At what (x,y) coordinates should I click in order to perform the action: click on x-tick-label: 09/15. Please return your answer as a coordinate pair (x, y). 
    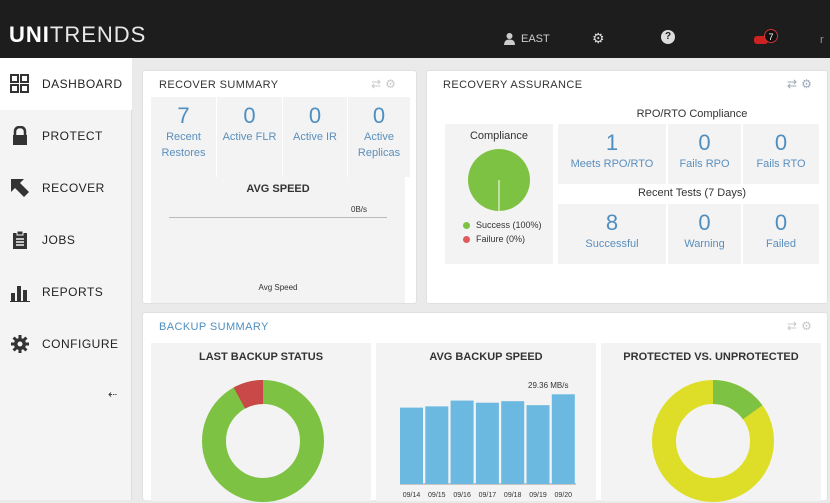
    Looking at the image, I should click on (437, 495).